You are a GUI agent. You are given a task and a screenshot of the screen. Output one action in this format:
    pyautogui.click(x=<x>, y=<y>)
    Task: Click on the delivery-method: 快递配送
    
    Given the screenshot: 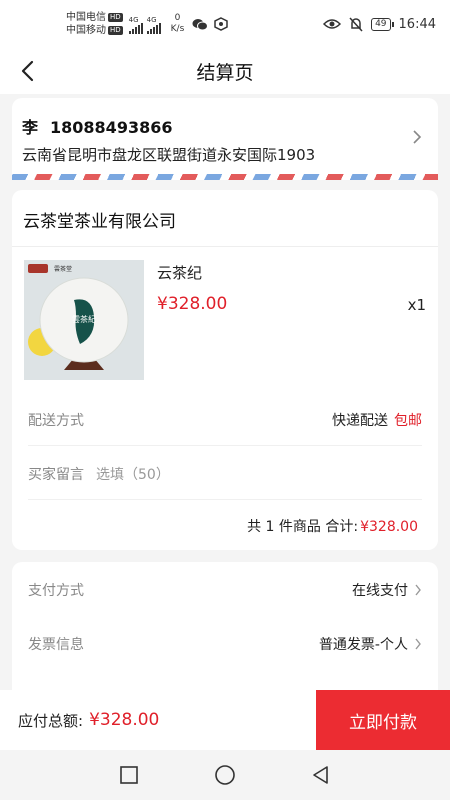 What is the action you would take?
    pyautogui.click(x=360, y=420)
    